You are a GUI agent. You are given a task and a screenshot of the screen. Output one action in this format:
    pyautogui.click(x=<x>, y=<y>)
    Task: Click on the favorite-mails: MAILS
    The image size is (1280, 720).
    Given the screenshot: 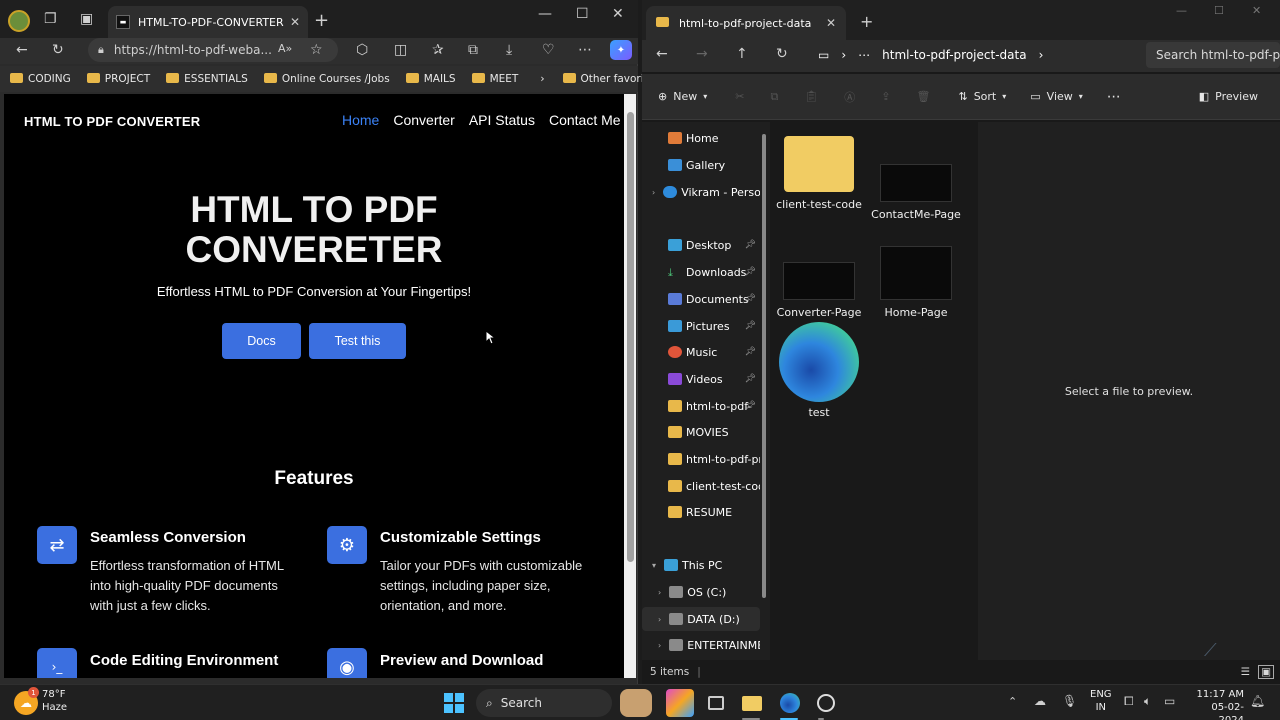 What is the action you would take?
    pyautogui.click(x=430, y=79)
    